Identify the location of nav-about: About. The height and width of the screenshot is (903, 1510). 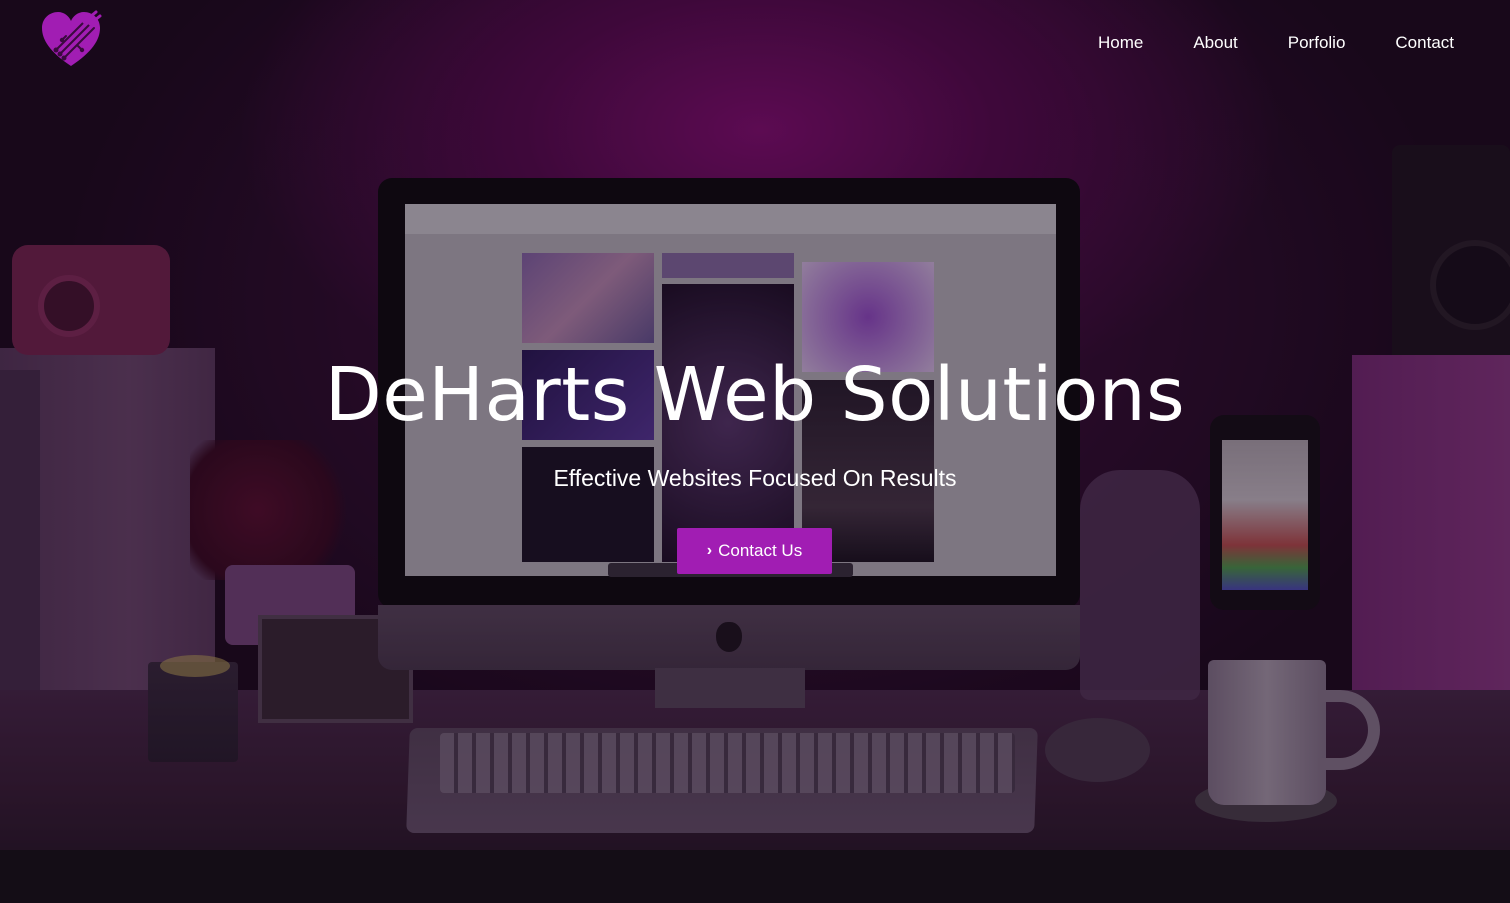
(1215, 43).